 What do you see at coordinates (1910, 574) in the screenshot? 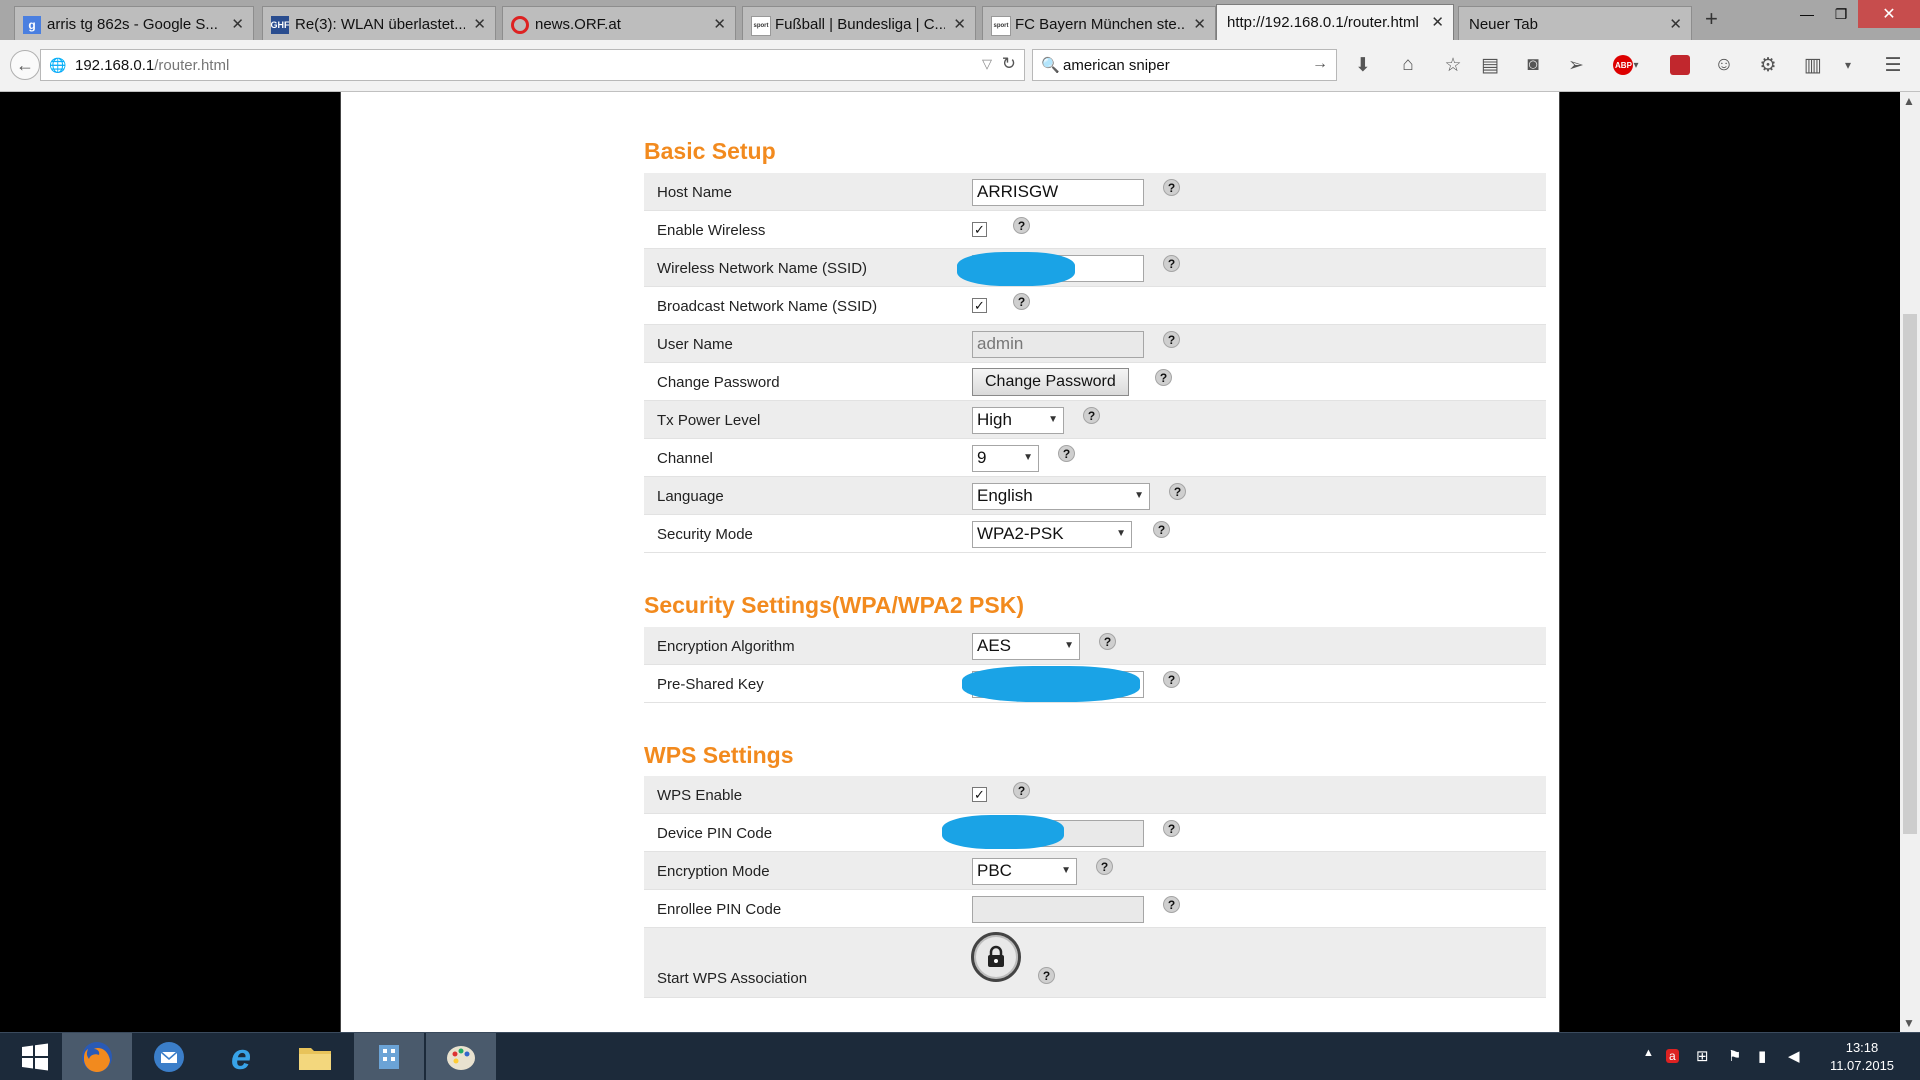
I see `scrollbar-thumb` at bounding box center [1910, 574].